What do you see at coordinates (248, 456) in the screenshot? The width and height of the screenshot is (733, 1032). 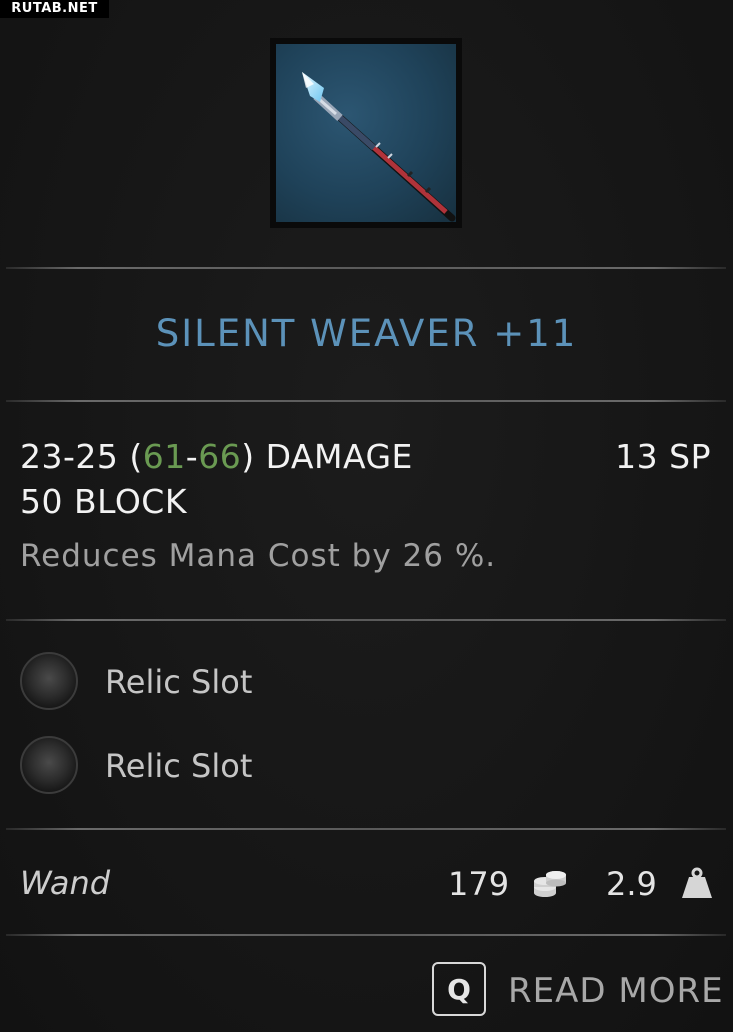 I see `damage-close: )` at bounding box center [248, 456].